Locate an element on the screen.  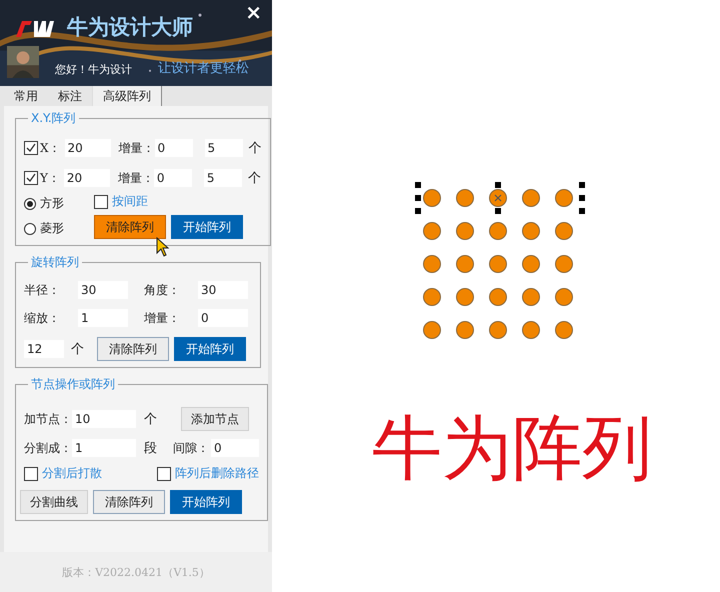
axis-label: Y： is located at coordinates (50, 178).